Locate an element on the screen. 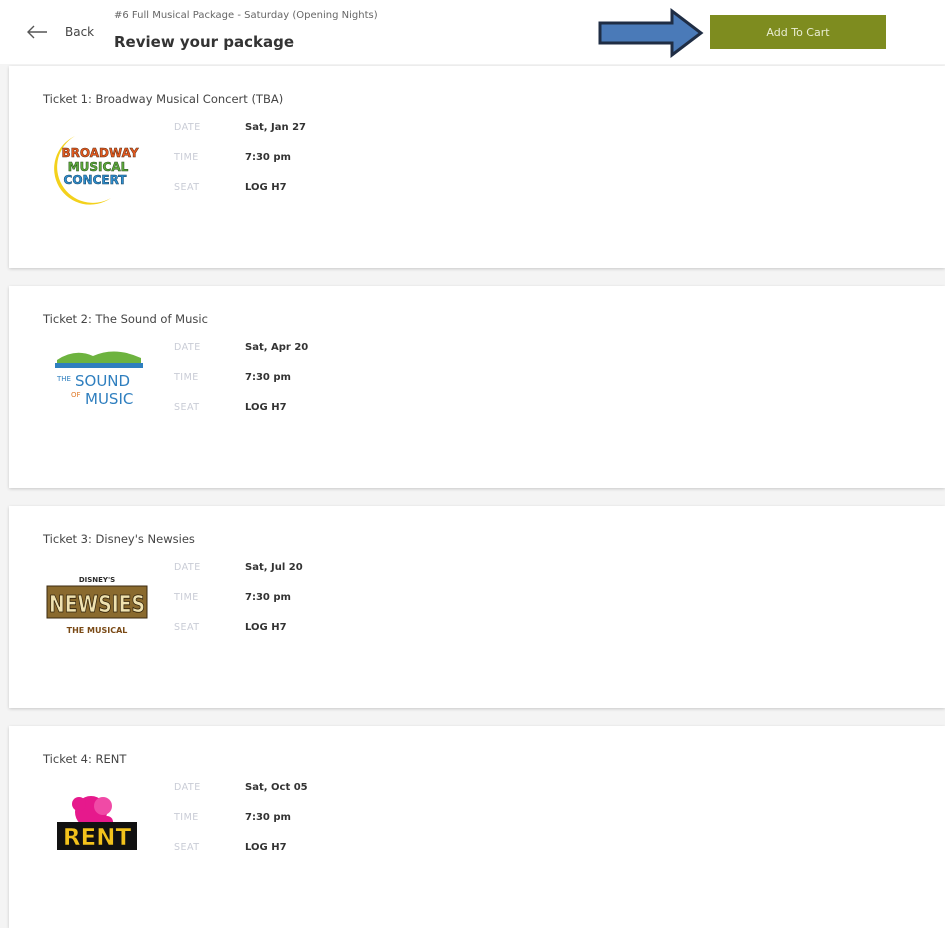  svg-text: BROADWAY is located at coordinates (99, 153).